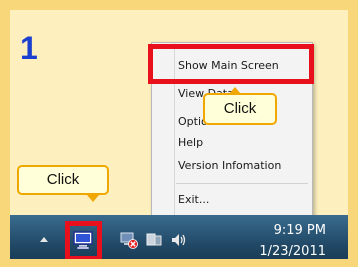 This screenshot has height=267, width=358. What do you see at coordinates (235, 90) in the screenshot?
I see `menu-callout-pointer` at bounding box center [235, 90].